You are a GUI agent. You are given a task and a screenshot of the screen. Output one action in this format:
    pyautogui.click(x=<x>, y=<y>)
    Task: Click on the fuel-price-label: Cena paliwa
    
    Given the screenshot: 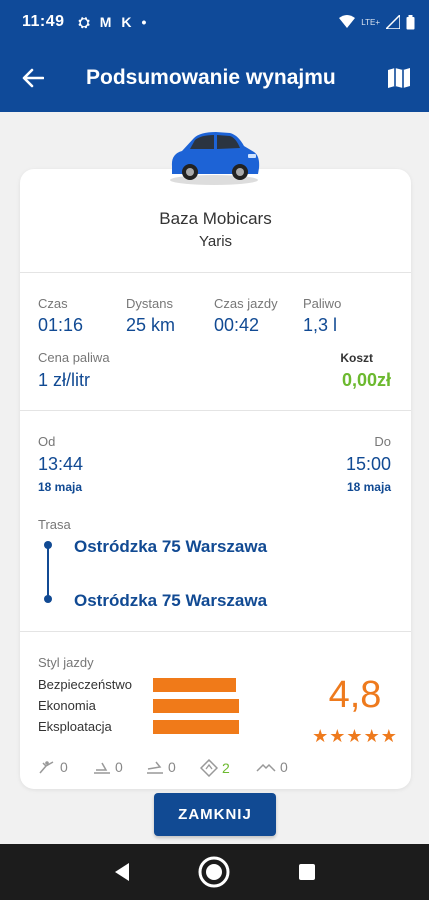 What is the action you would take?
    pyautogui.click(x=74, y=357)
    